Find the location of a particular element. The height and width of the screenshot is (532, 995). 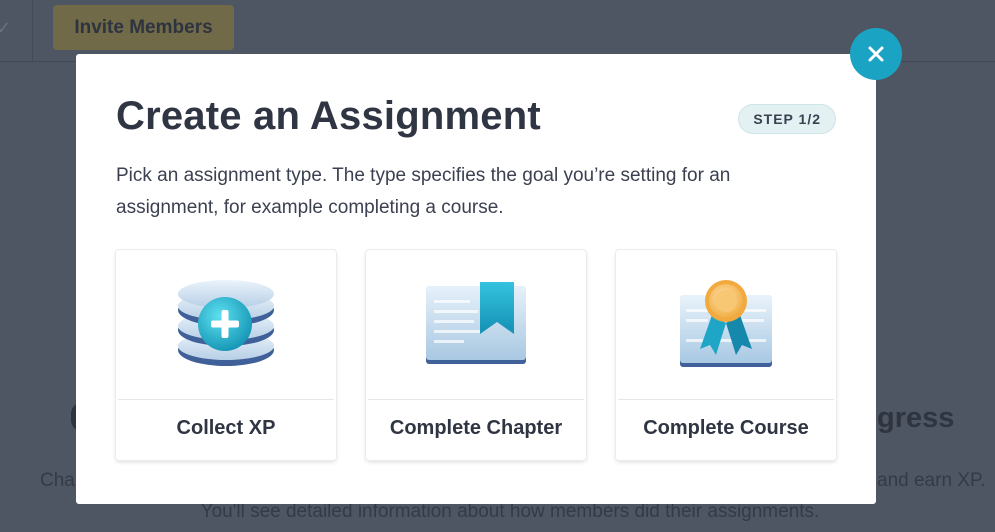

card-label: Collect XP is located at coordinates (226, 428).